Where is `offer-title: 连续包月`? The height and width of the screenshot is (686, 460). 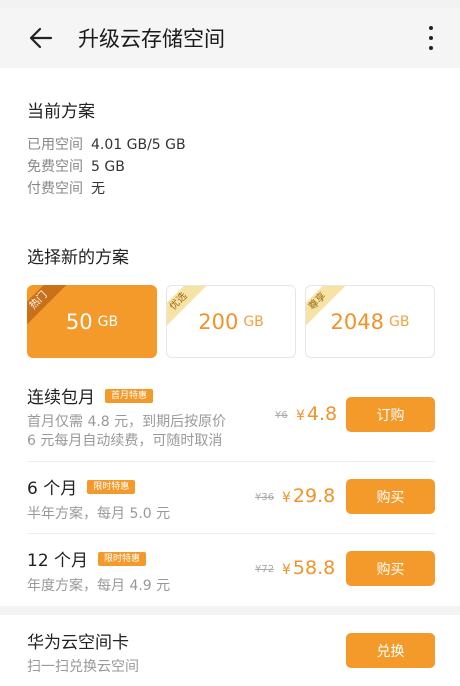
offer-title: 连续包月 is located at coordinates (61, 398).